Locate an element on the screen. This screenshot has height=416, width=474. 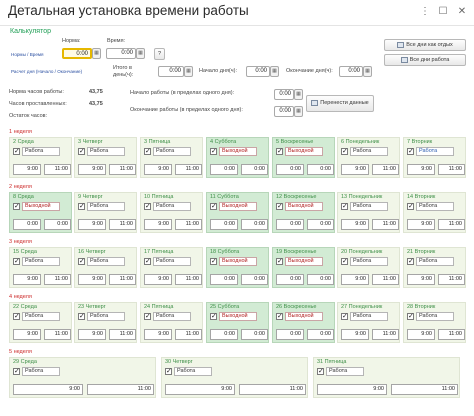
total-input: 0:00 is located at coordinates (171, 71).